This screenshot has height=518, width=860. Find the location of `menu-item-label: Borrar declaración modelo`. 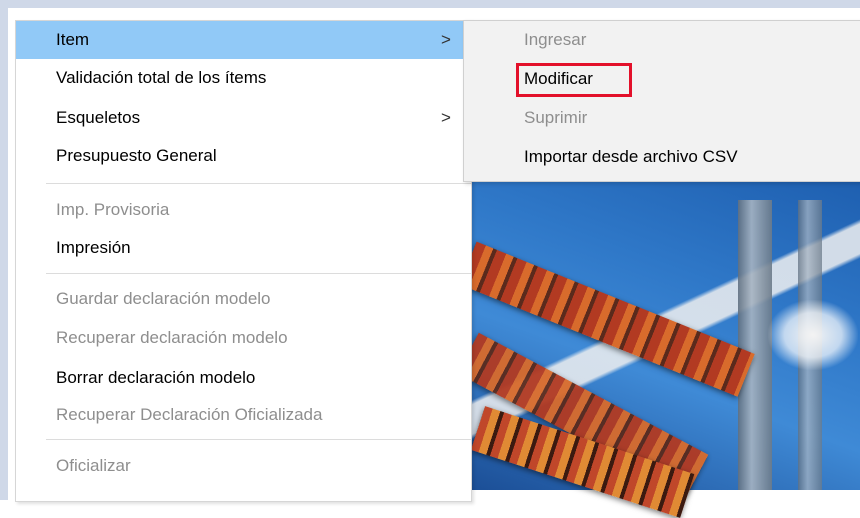

menu-item-label: Borrar declaración modelo is located at coordinates (156, 377).